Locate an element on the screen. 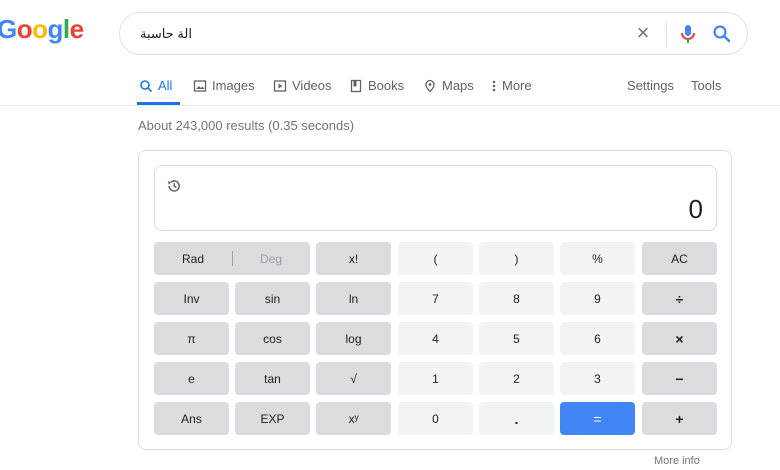  calculator-result: 0 is located at coordinates (695, 209).